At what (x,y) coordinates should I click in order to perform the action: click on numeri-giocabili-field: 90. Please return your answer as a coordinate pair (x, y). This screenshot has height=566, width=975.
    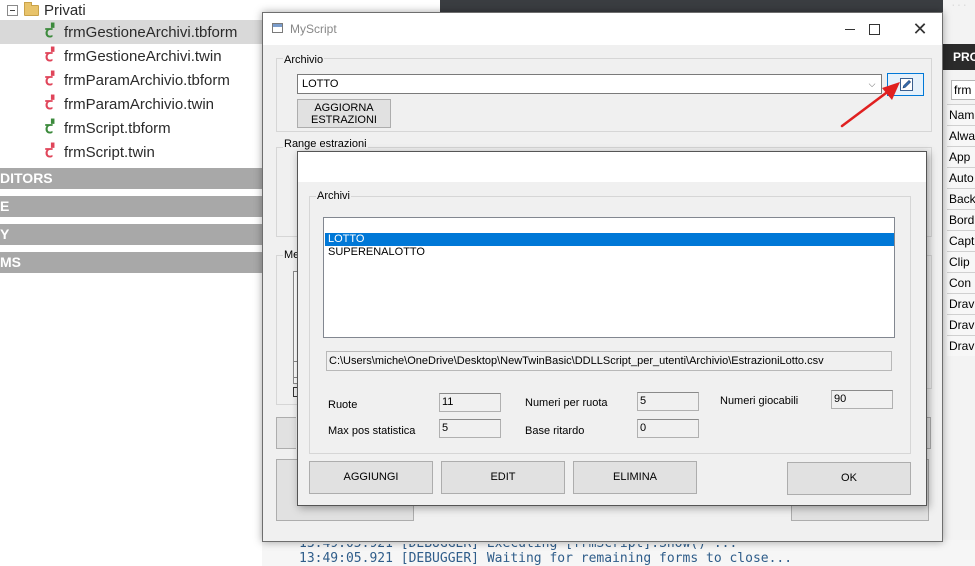
    Looking at the image, I should click on (862, 399).